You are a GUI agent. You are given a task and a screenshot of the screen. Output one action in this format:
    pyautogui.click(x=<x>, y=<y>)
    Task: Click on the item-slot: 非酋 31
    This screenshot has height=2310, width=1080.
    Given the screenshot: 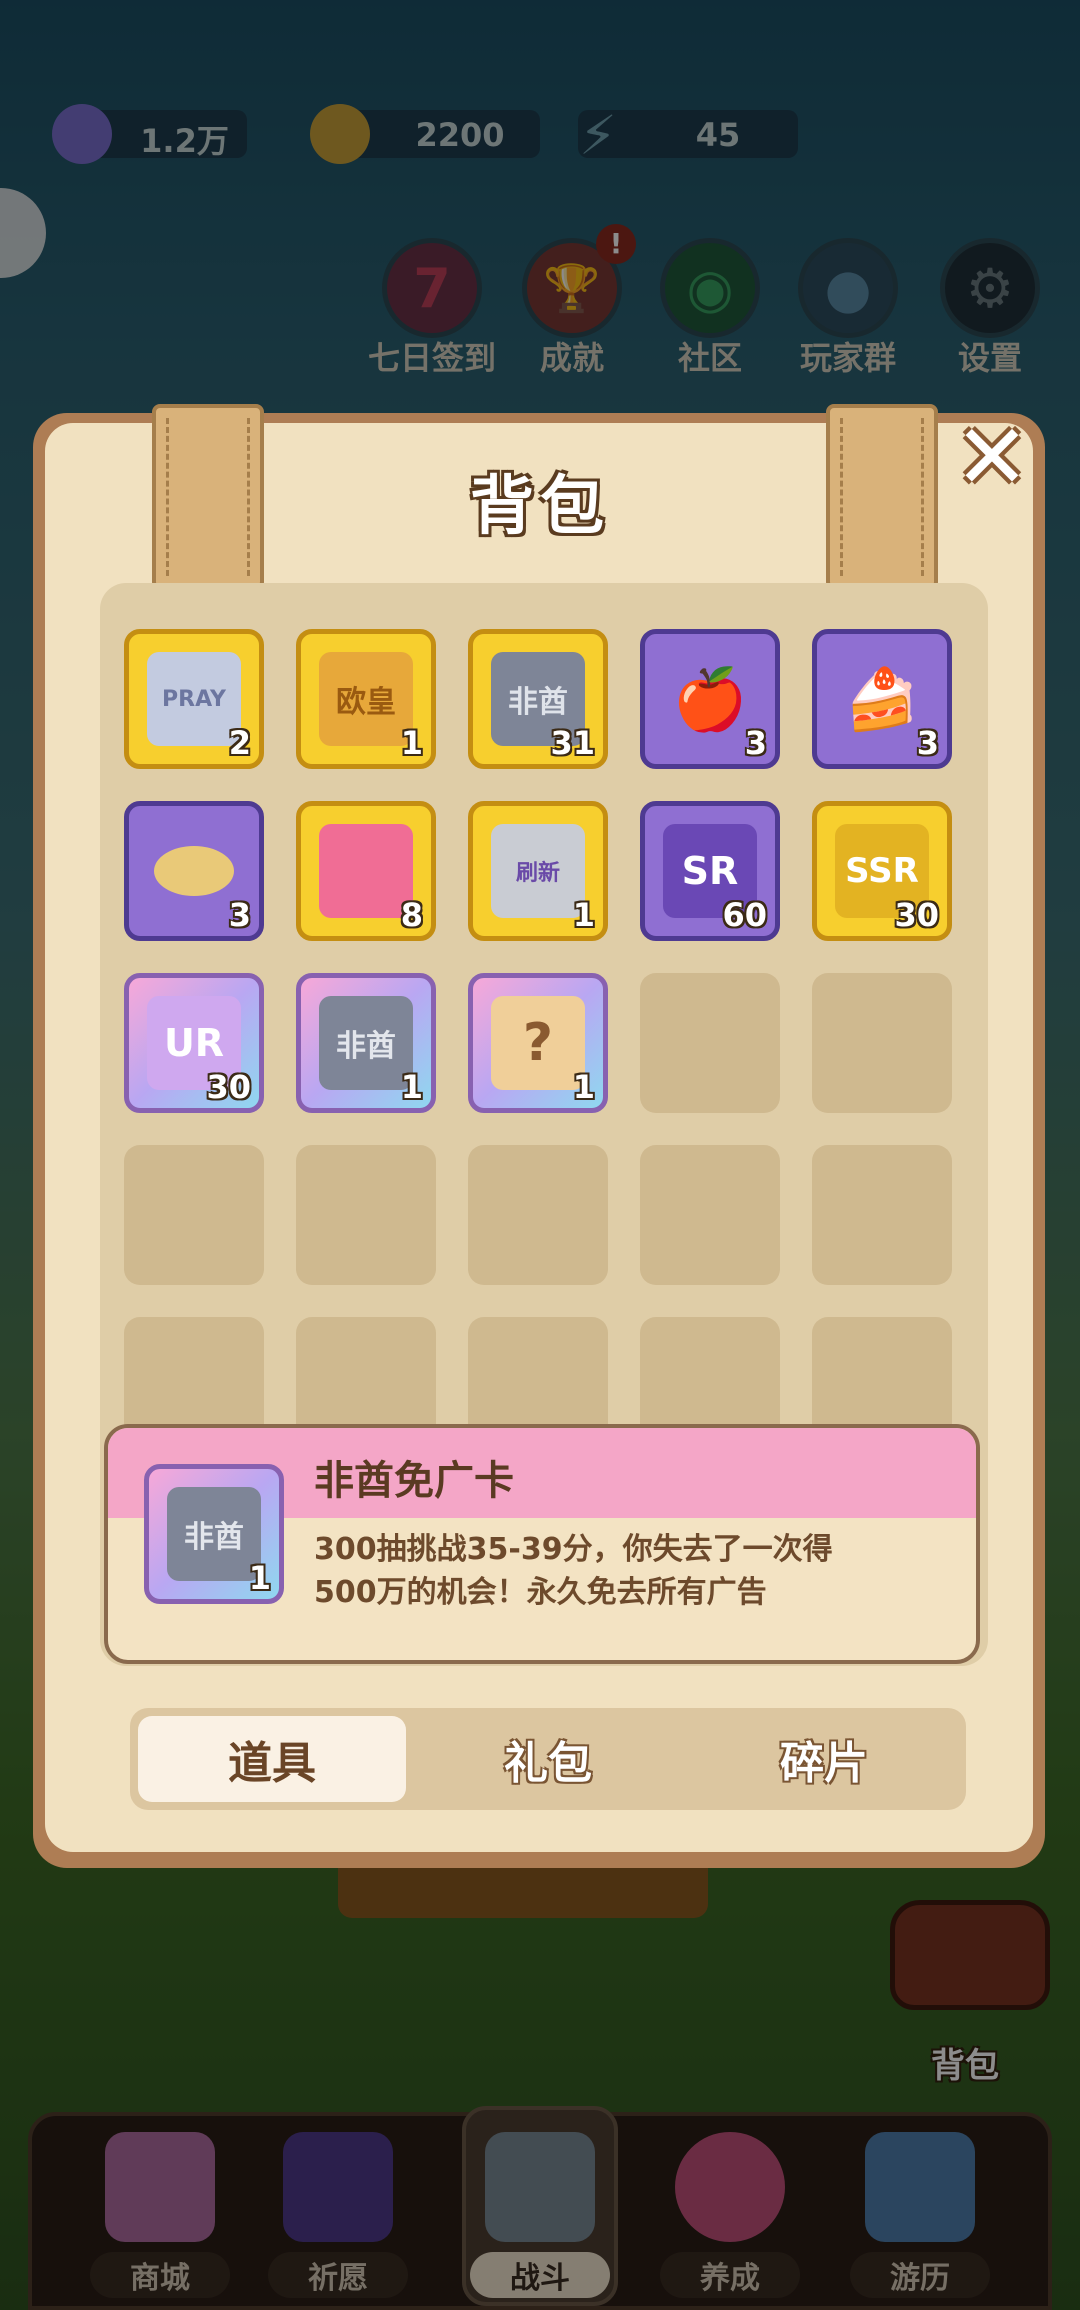 What is the action you would take?
    pyautogui.click(x=538, y=699)
    